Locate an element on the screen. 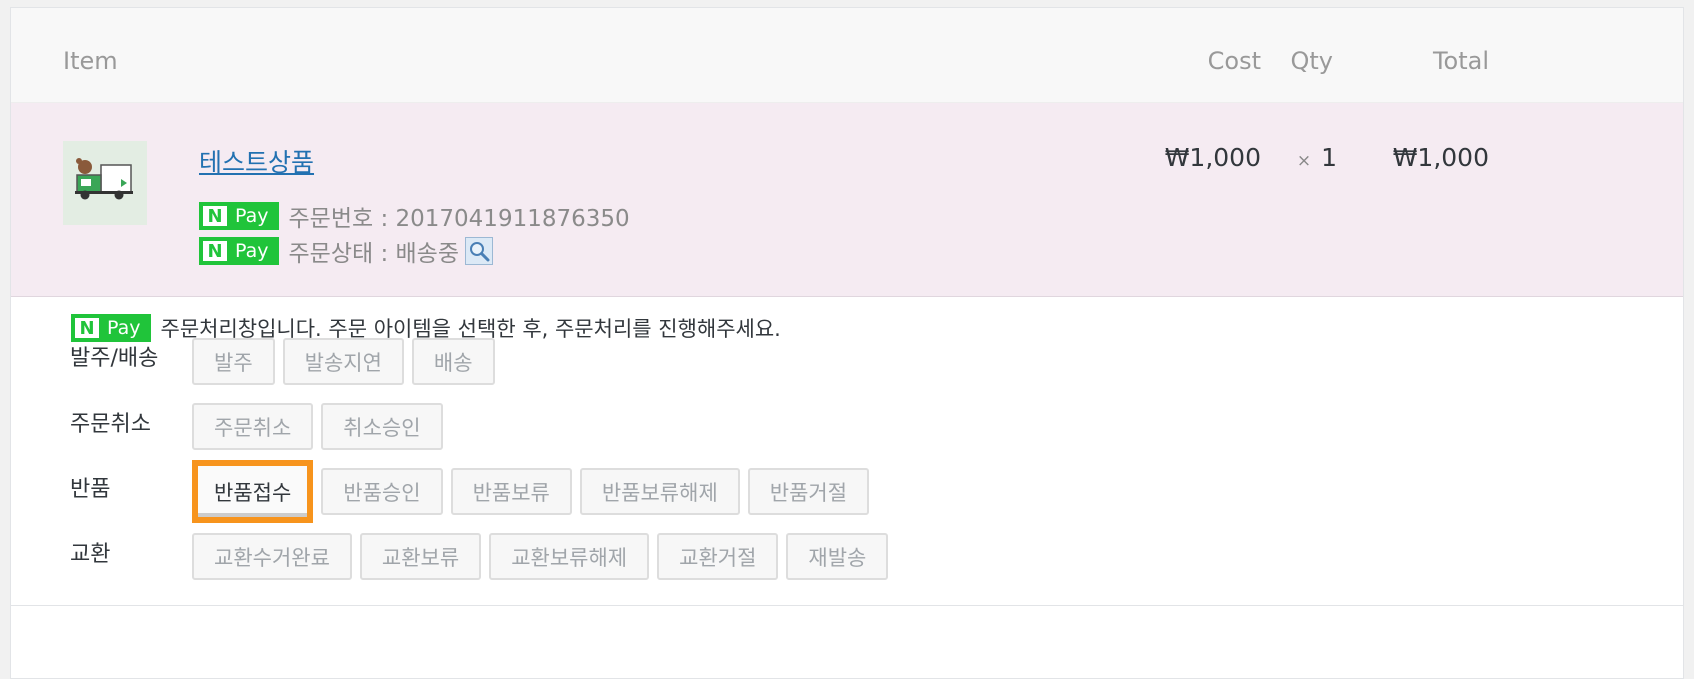 The height and width of the screenshot is (679, 1694). order-cancel-button: 주문취소 is located at coordinates (253, 426).